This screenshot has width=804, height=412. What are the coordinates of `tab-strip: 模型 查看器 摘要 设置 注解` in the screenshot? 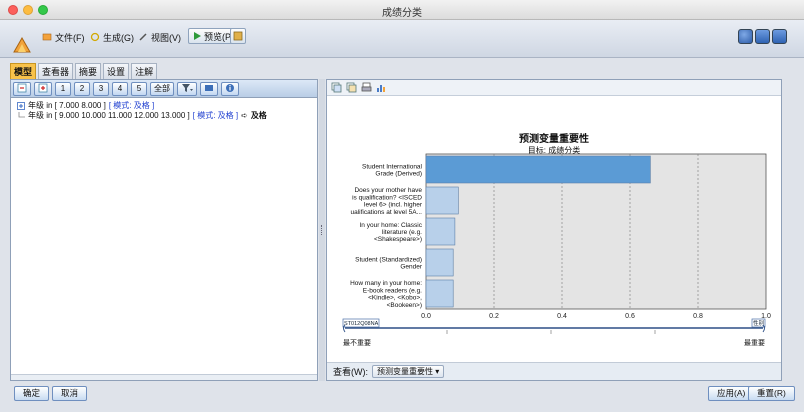 It's located at (84, 71).